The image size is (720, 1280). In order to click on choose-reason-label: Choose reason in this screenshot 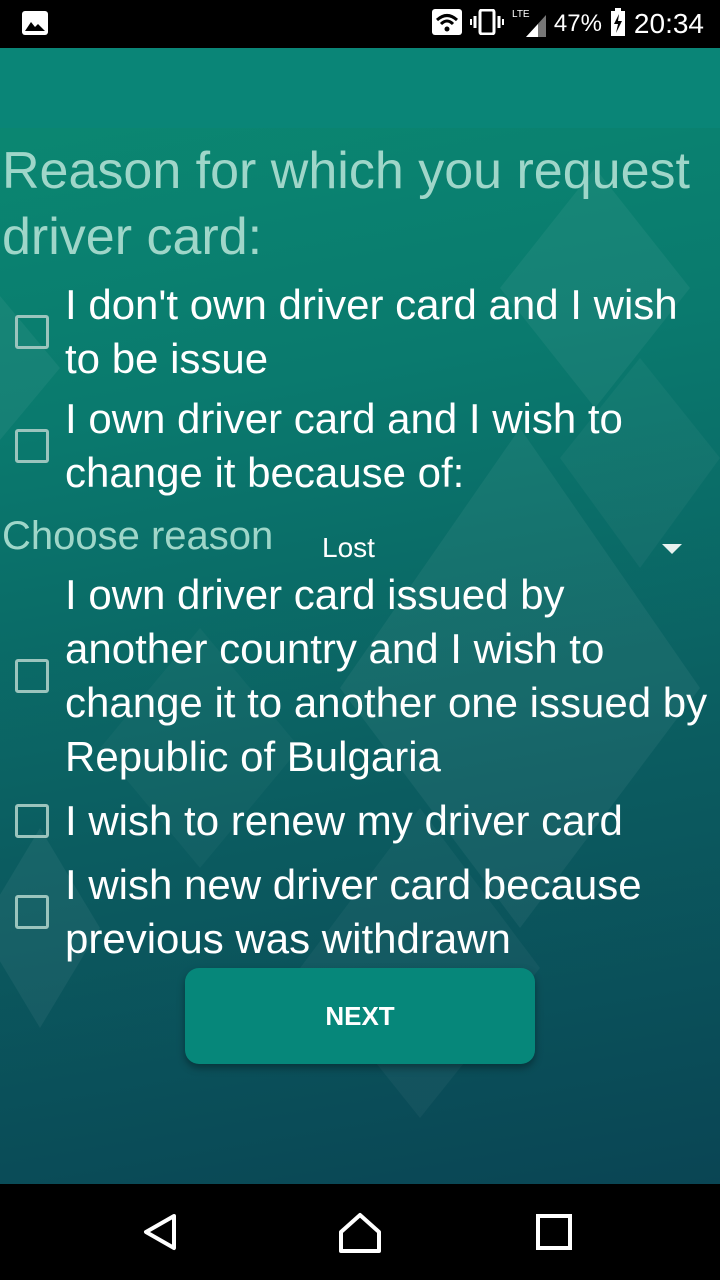, I will do `click(138, 536)`.